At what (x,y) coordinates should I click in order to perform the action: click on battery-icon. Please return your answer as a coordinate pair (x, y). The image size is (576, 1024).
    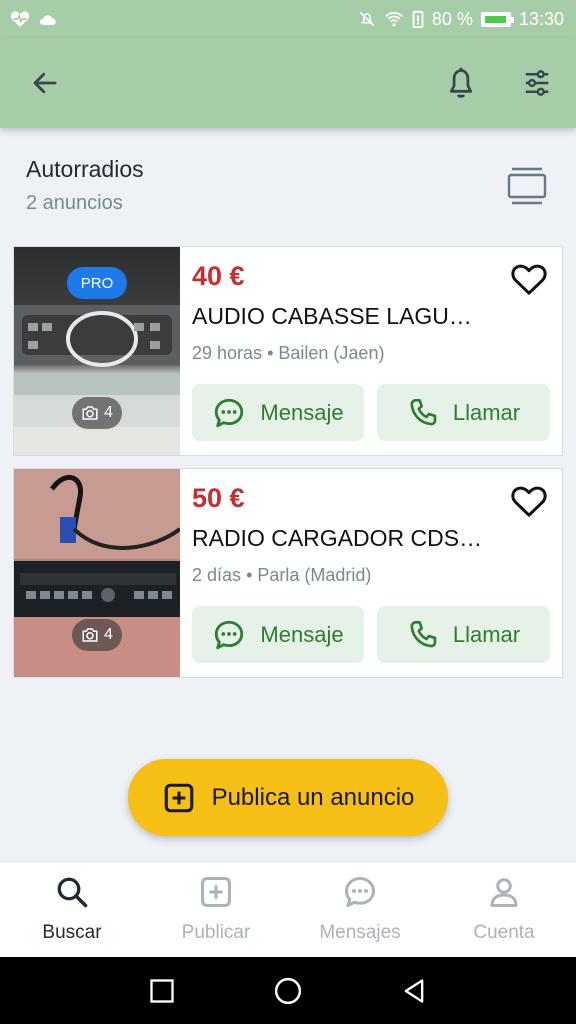
    Looking at the image, I should click on (497, 19).